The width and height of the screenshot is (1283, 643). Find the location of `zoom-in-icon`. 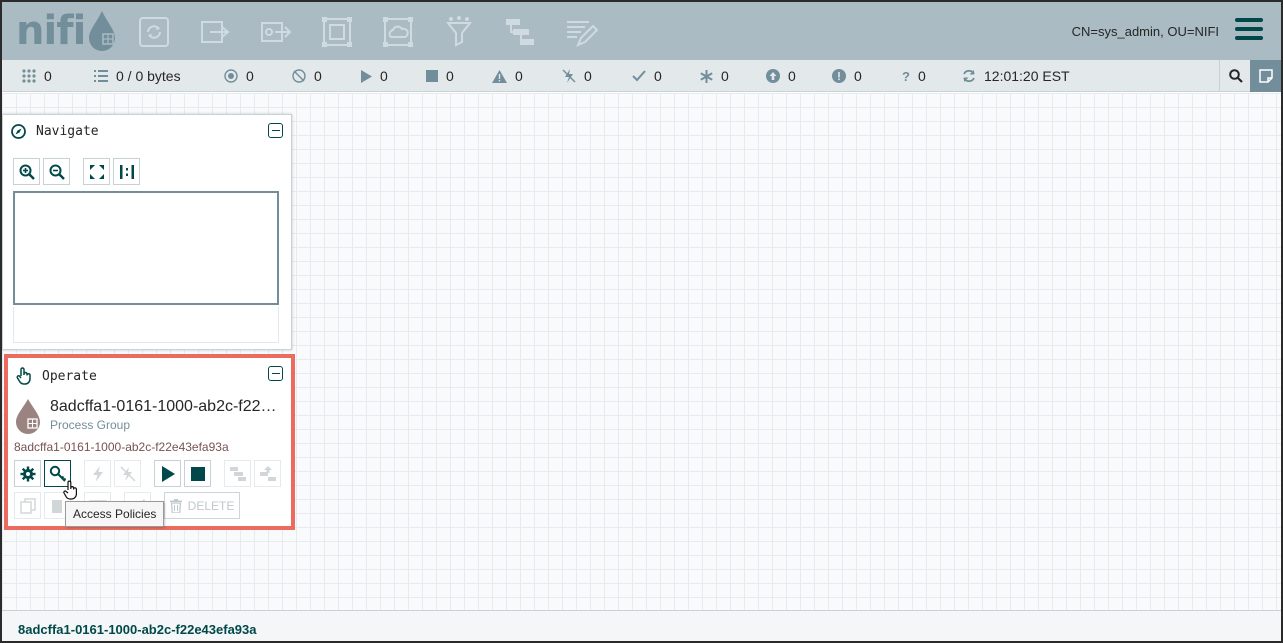

zoom-in-icon is located at coordinates (27, 172).